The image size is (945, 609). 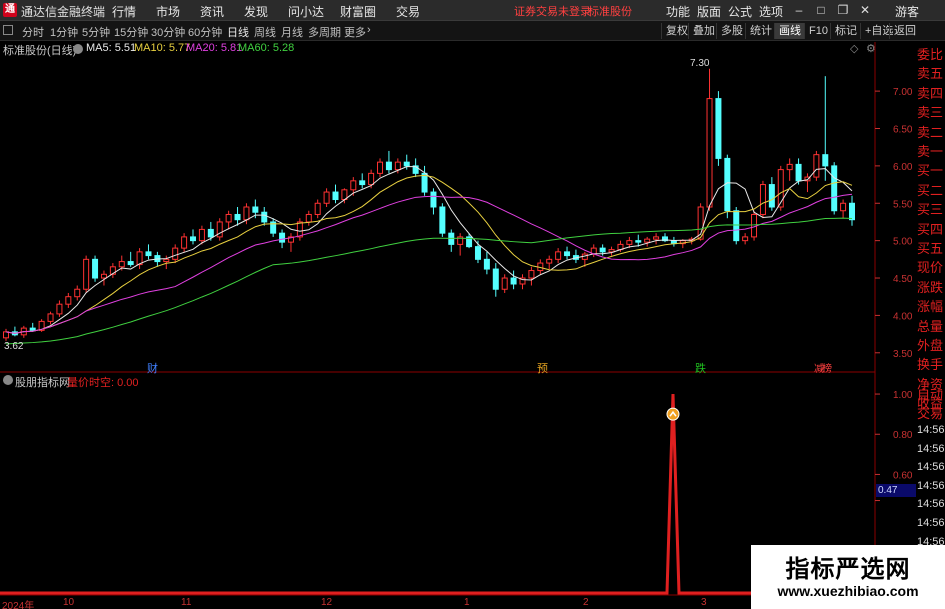 What do you see at coordinates (903, 316) in the screenshot?
I see `y-tick-label: 4.00` at bounding box center [903, 316].